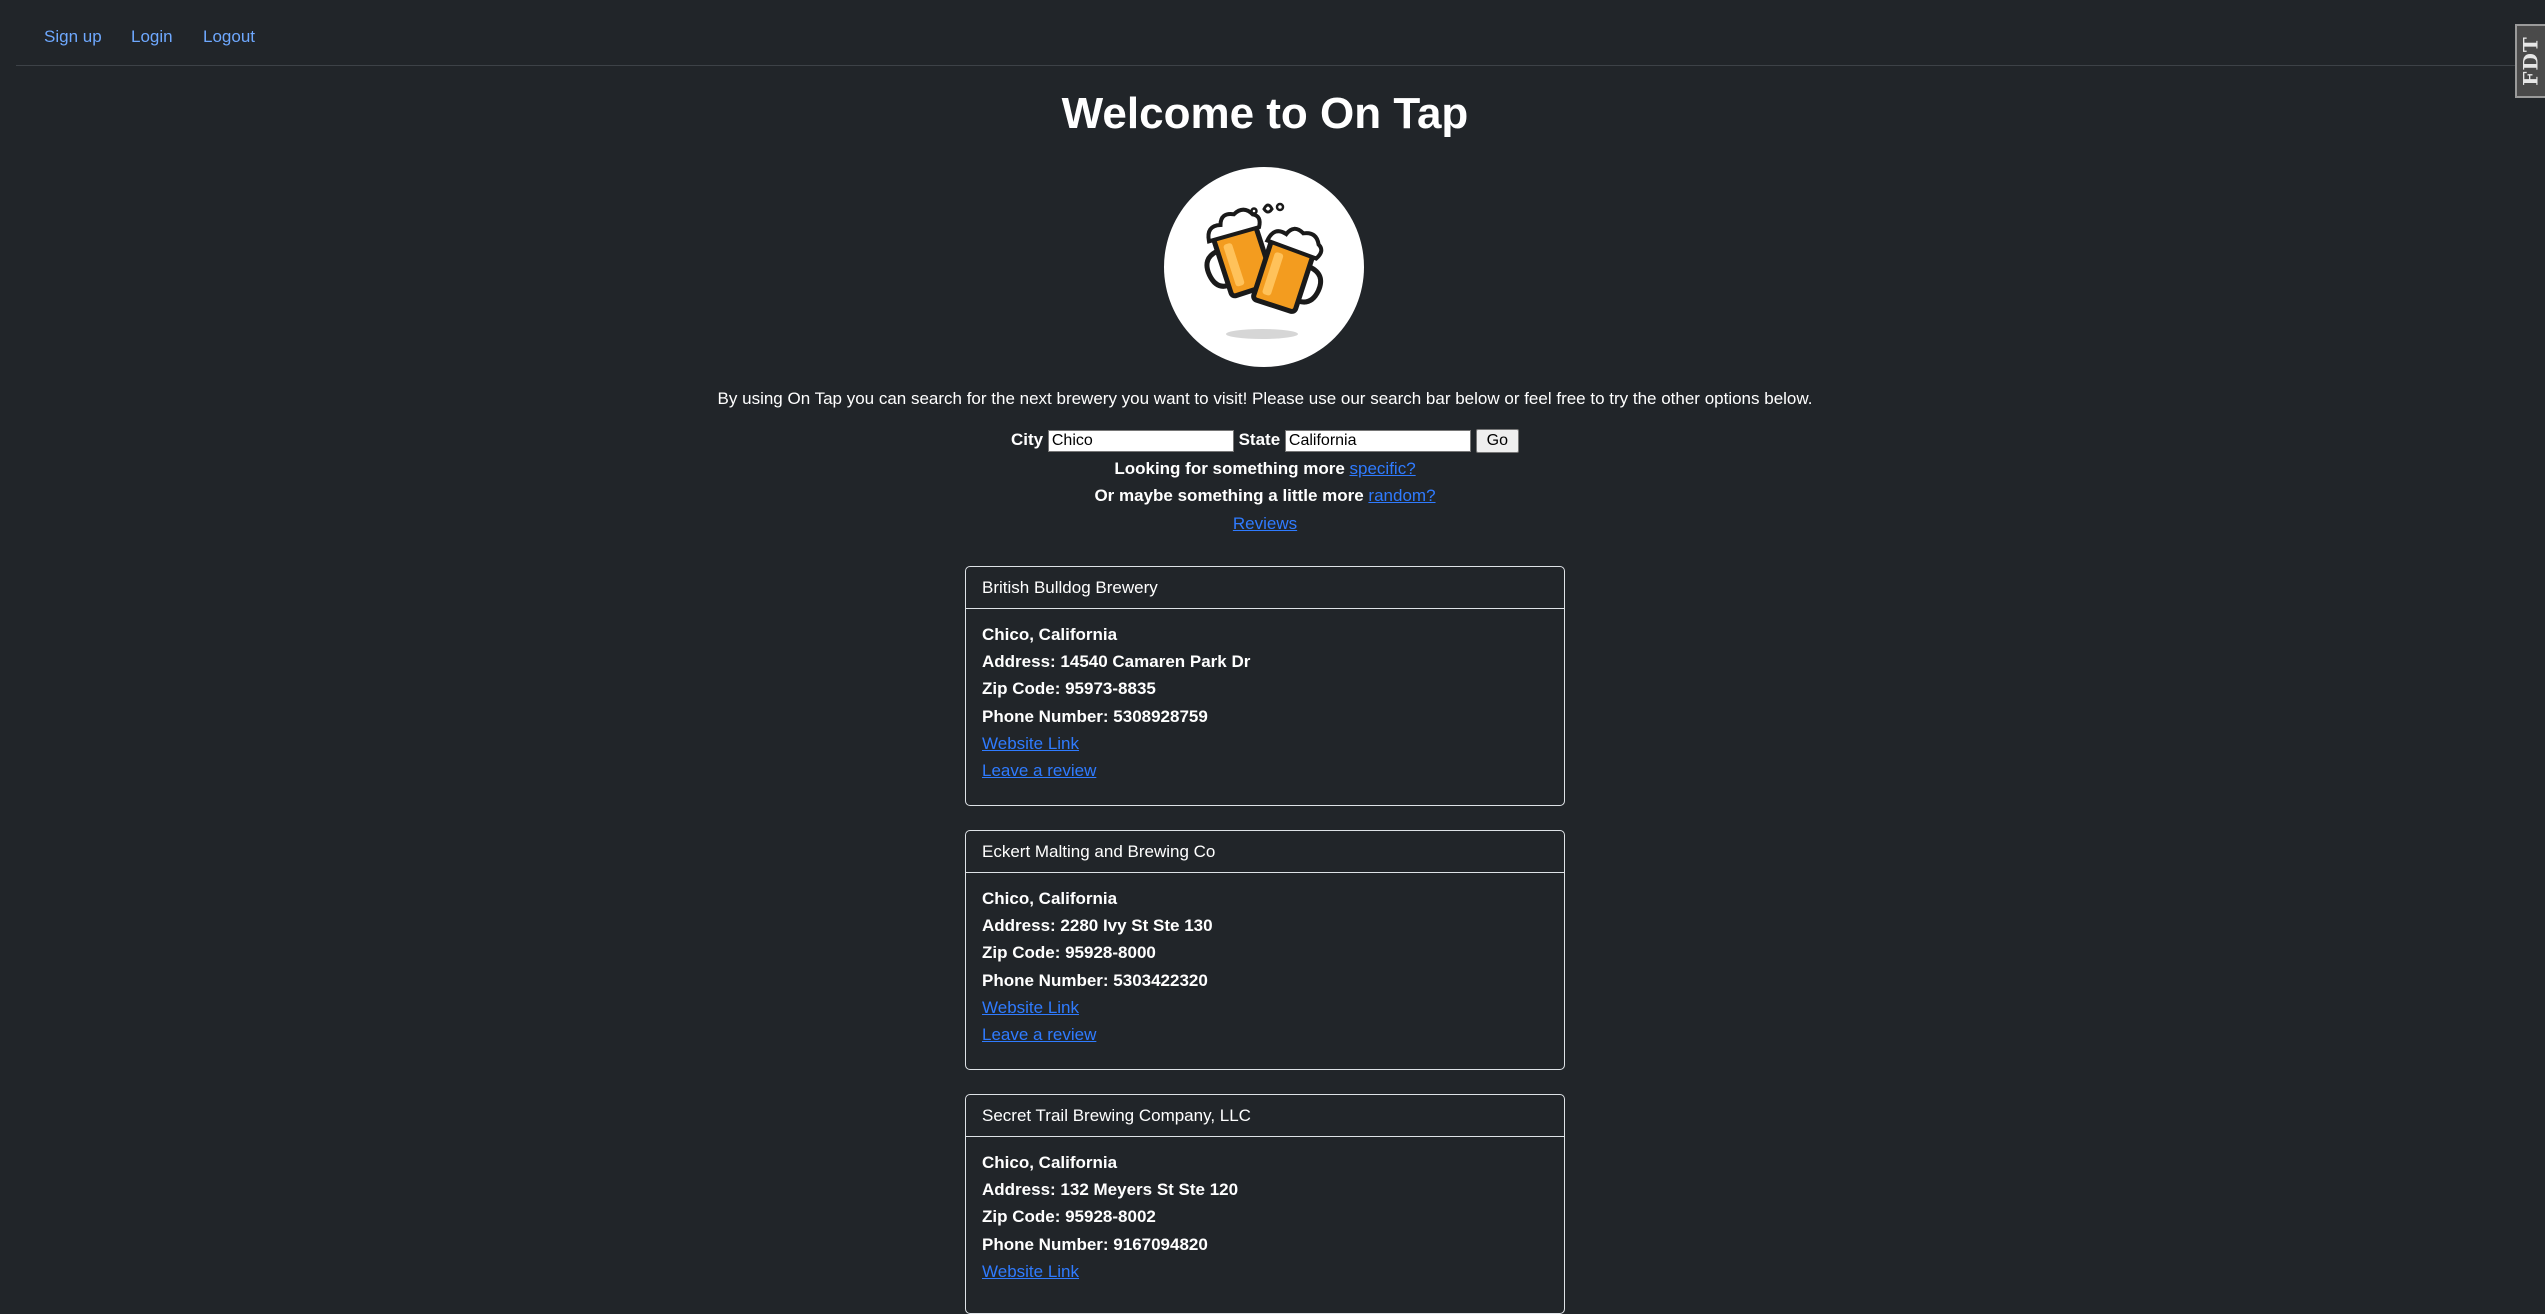 This screenshot has width=2545, height=1314. Describe the element at coordinates (1264, 270) in the screenshot. I see `beer-mugs-cheers-icon` at that location.